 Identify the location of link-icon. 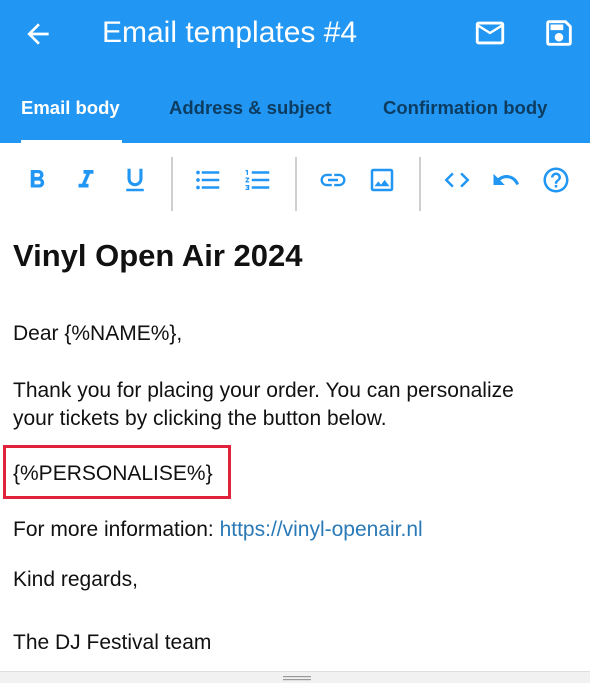
(333, 180).